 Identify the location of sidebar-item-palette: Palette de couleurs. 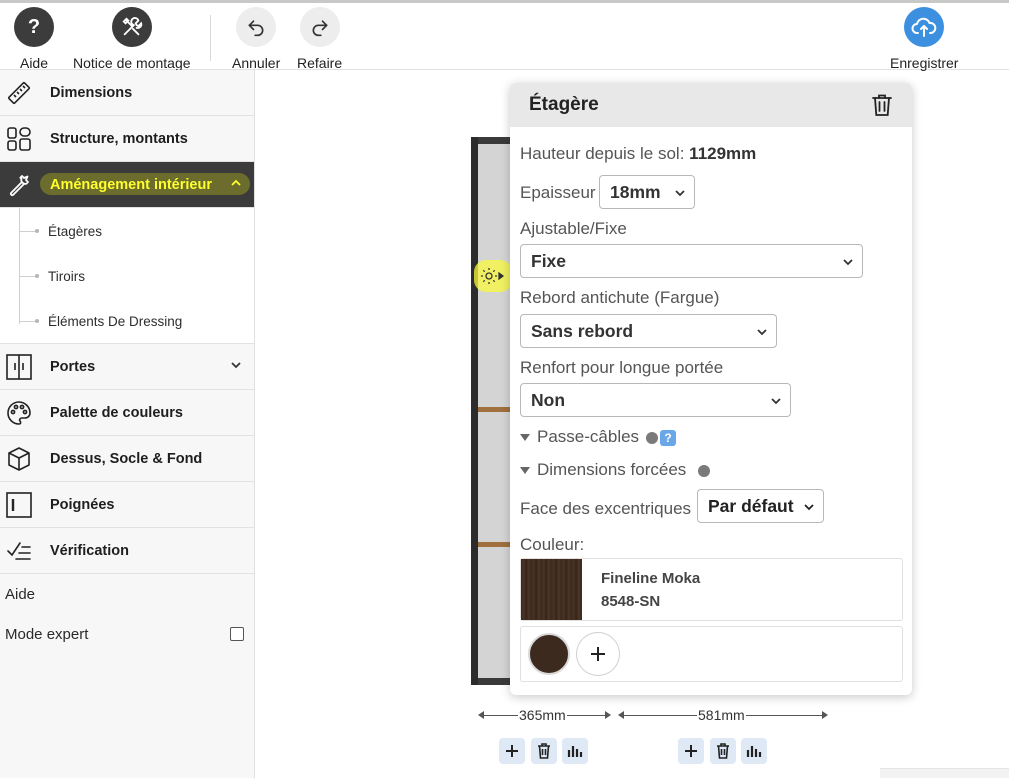
(127, 413).